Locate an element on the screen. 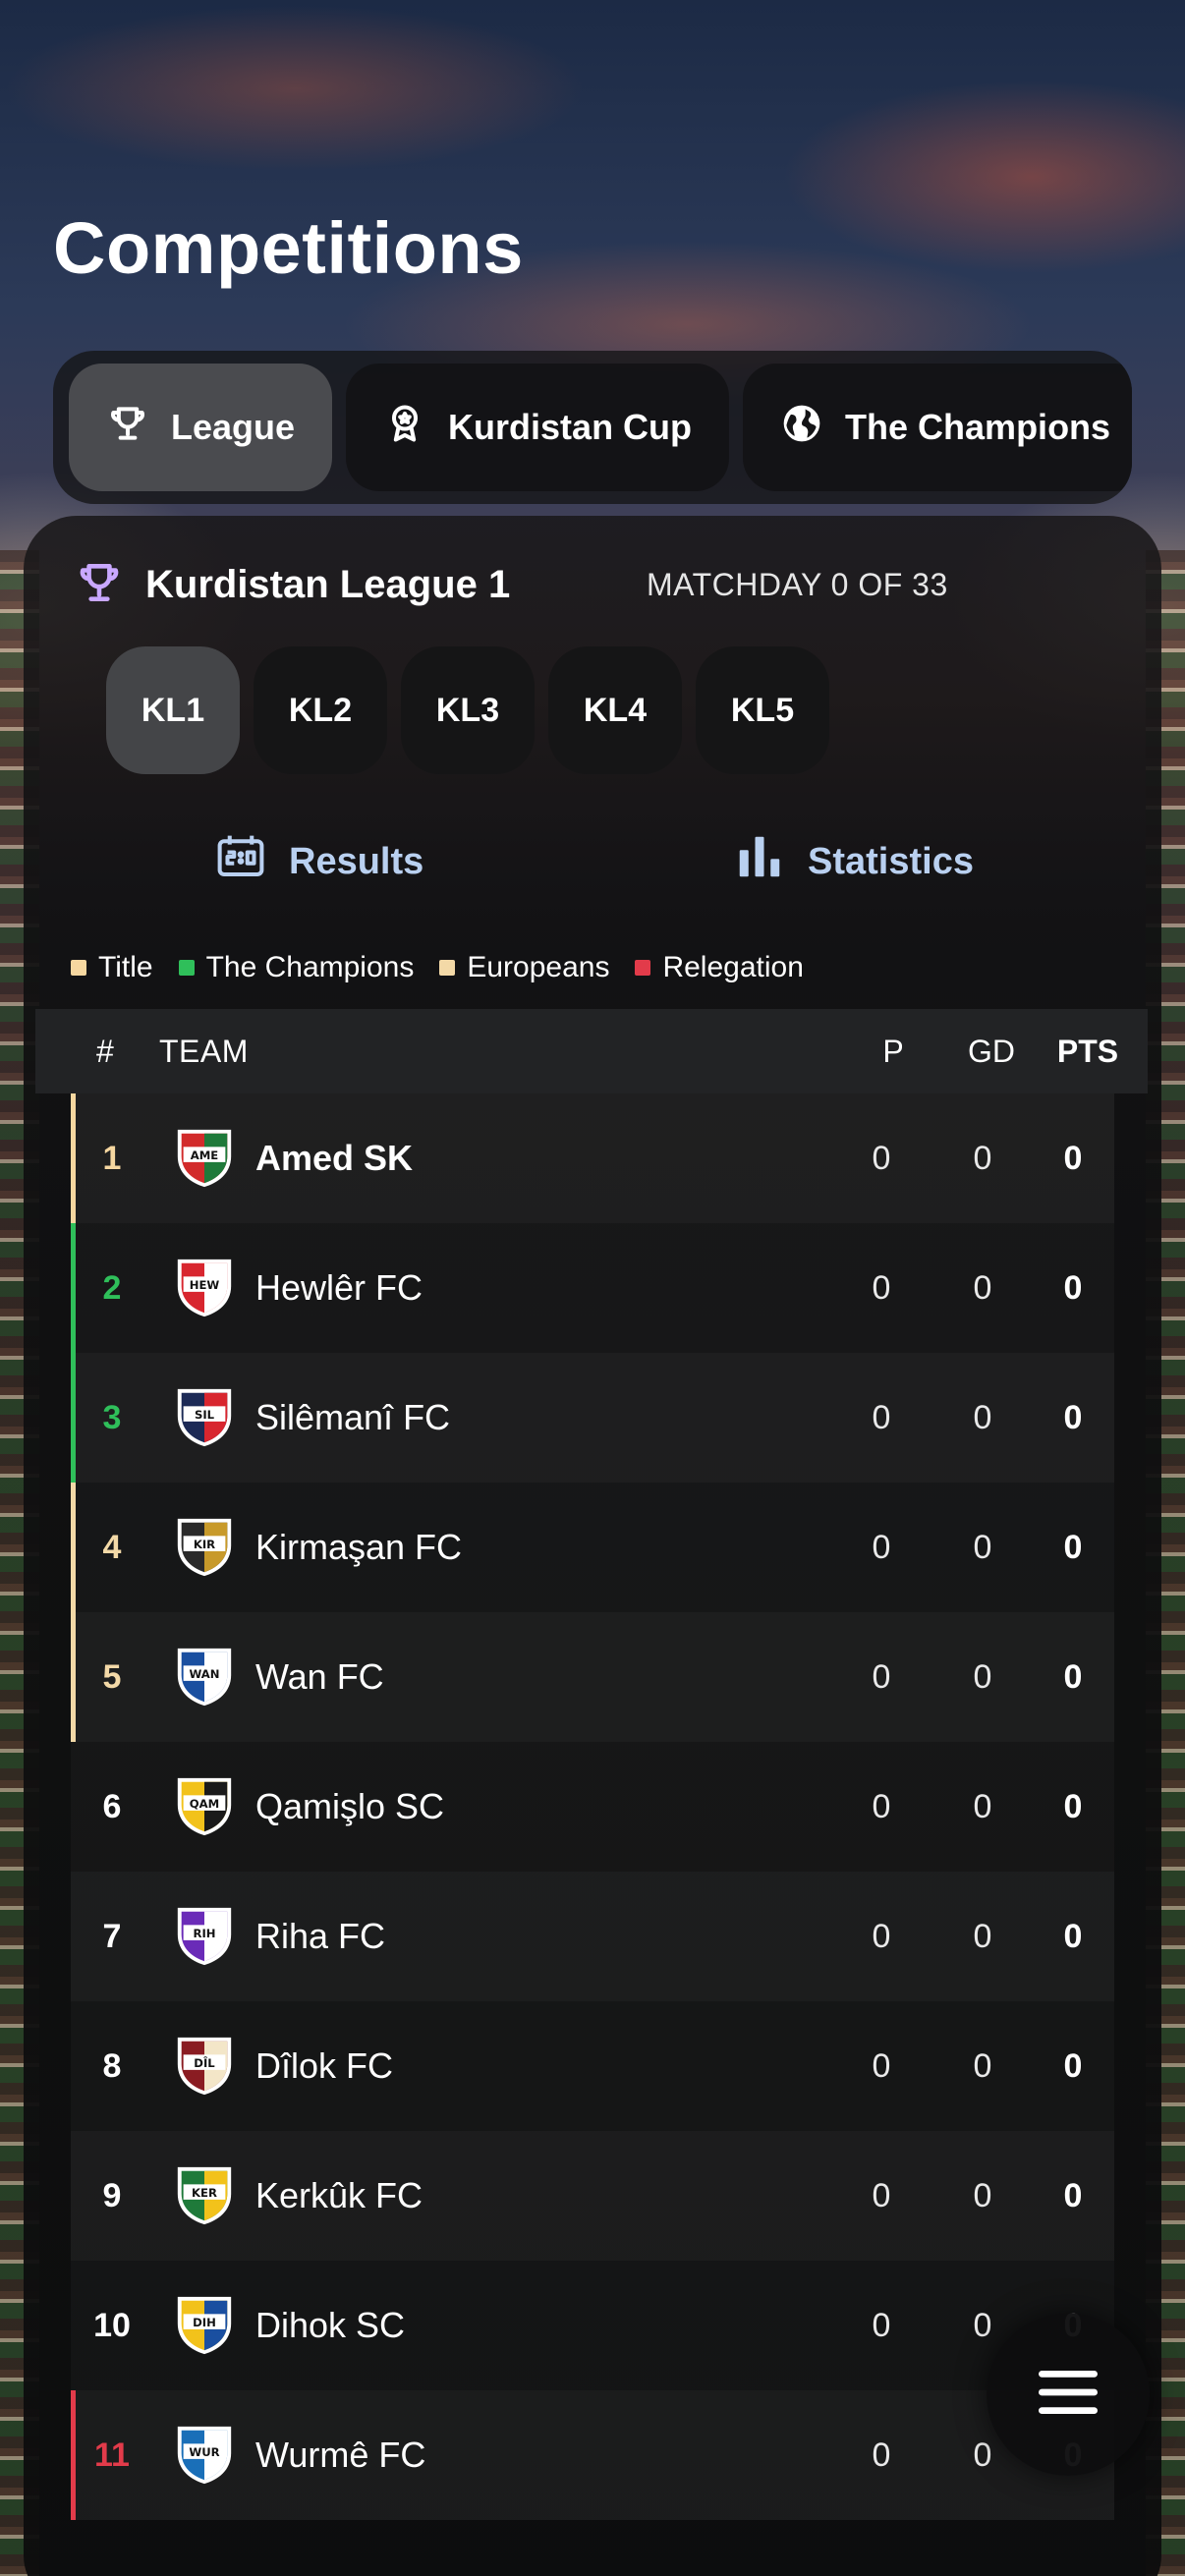 The width and height of the screenshot is (1185, 2576). results-button: Results is located at coordinates (319, 861).